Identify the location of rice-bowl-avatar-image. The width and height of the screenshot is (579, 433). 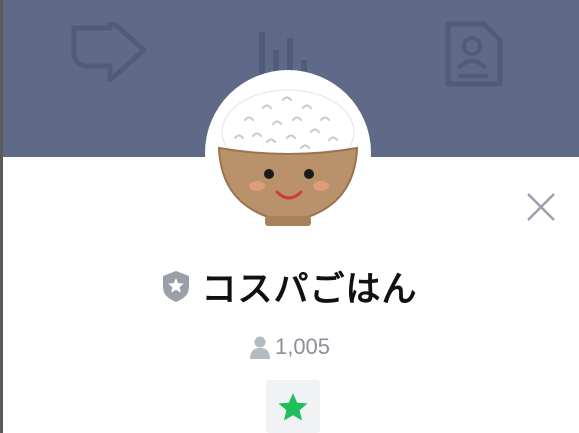
(288, 157).